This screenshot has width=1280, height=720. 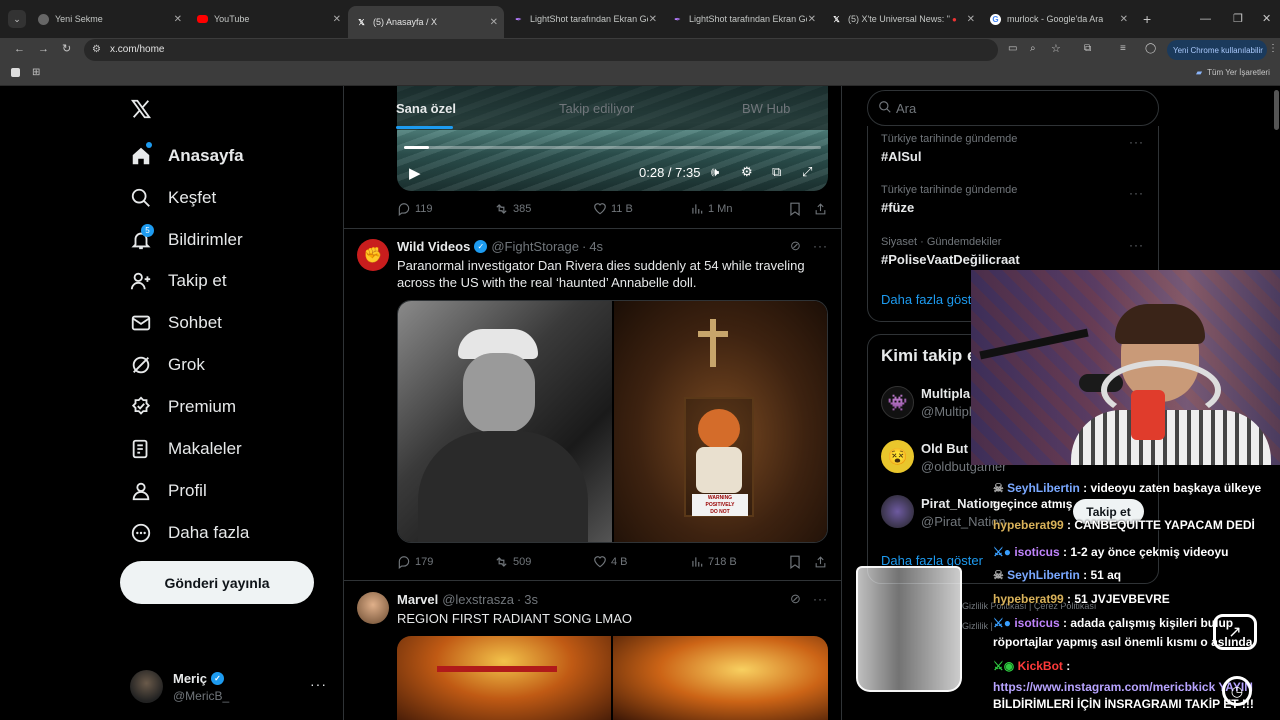 What do you see at coordinates (1058, 19) in the screenshot?
I see `tab-google: G murlock - Google'da Ara ✕` at bounding box center [1058, 19].